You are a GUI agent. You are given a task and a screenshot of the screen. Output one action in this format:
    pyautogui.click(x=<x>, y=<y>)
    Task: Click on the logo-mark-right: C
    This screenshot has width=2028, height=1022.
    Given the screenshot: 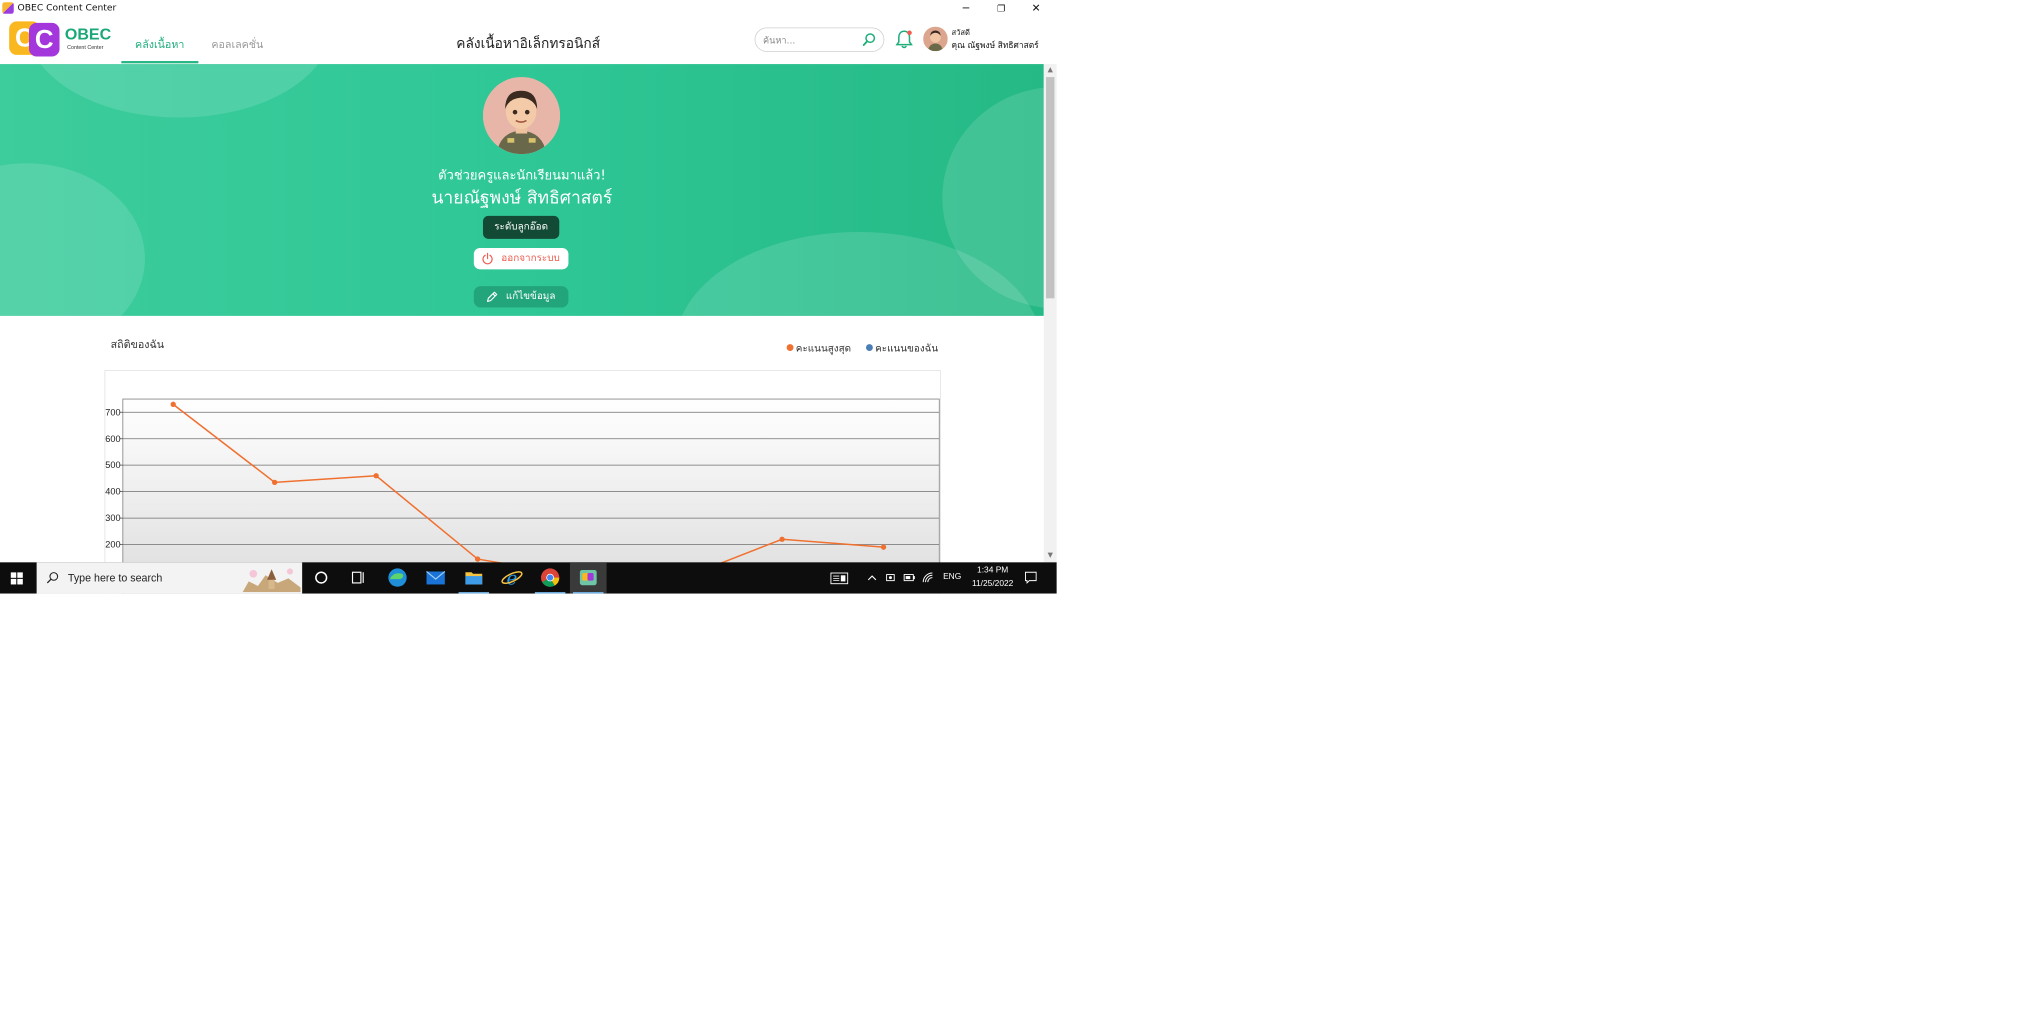 What is the action you would take?
    pyautogui.click(x=44, y=39)
    